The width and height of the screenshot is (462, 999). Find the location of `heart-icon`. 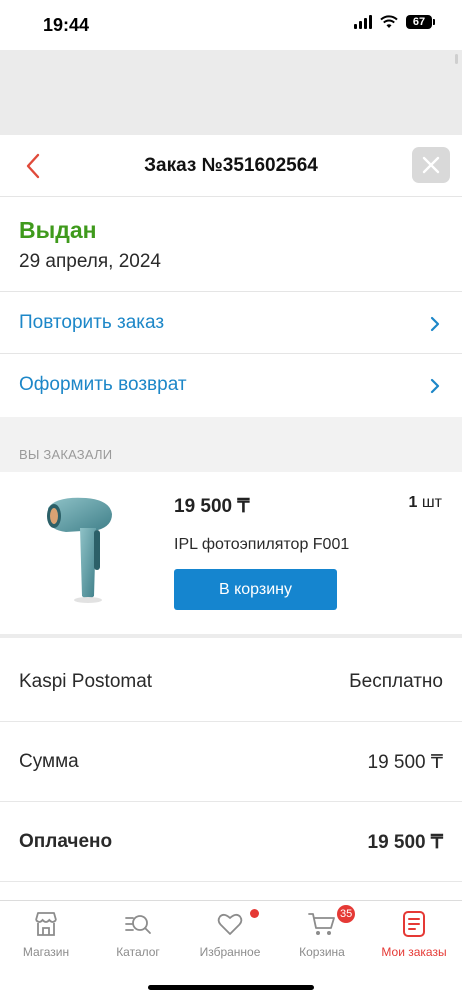

heart-icon is located at coordinates (230, 924).